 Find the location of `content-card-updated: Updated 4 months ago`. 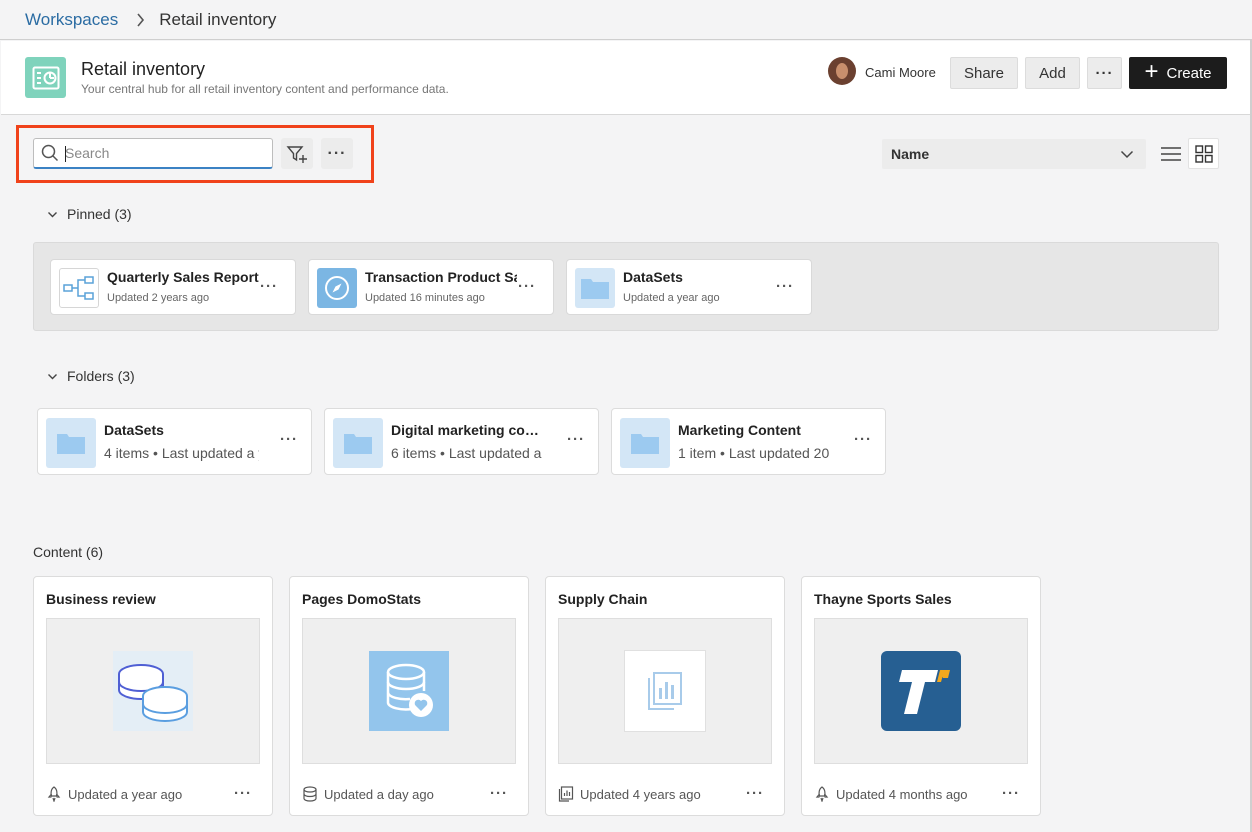

content-card-updated: Updated 4 months ago is located at coordinates (902, 794).